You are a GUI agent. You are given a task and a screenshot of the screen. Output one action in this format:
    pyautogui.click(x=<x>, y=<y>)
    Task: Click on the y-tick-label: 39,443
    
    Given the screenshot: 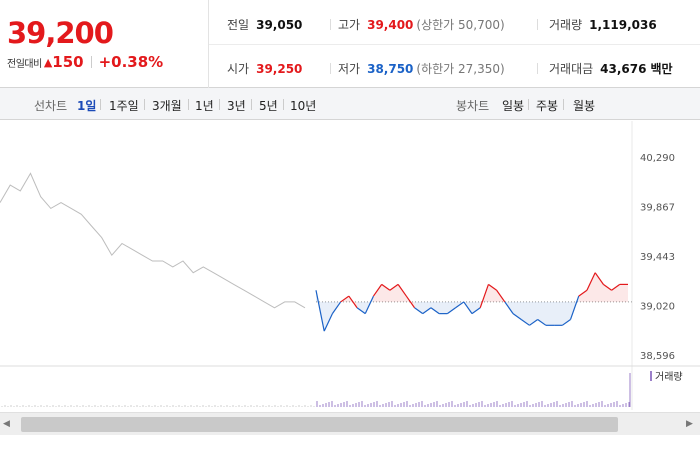 What is the action you would take?
    pyautogui.click(x=657, y=257)
    